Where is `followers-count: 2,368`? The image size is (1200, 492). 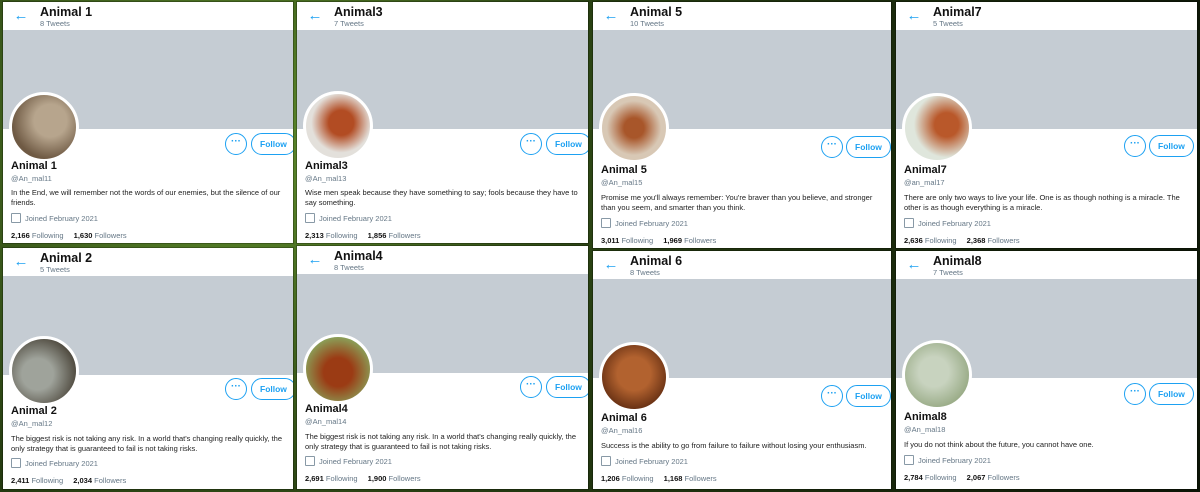
followers-count: 2,368 is located at coordinates (976, 240).